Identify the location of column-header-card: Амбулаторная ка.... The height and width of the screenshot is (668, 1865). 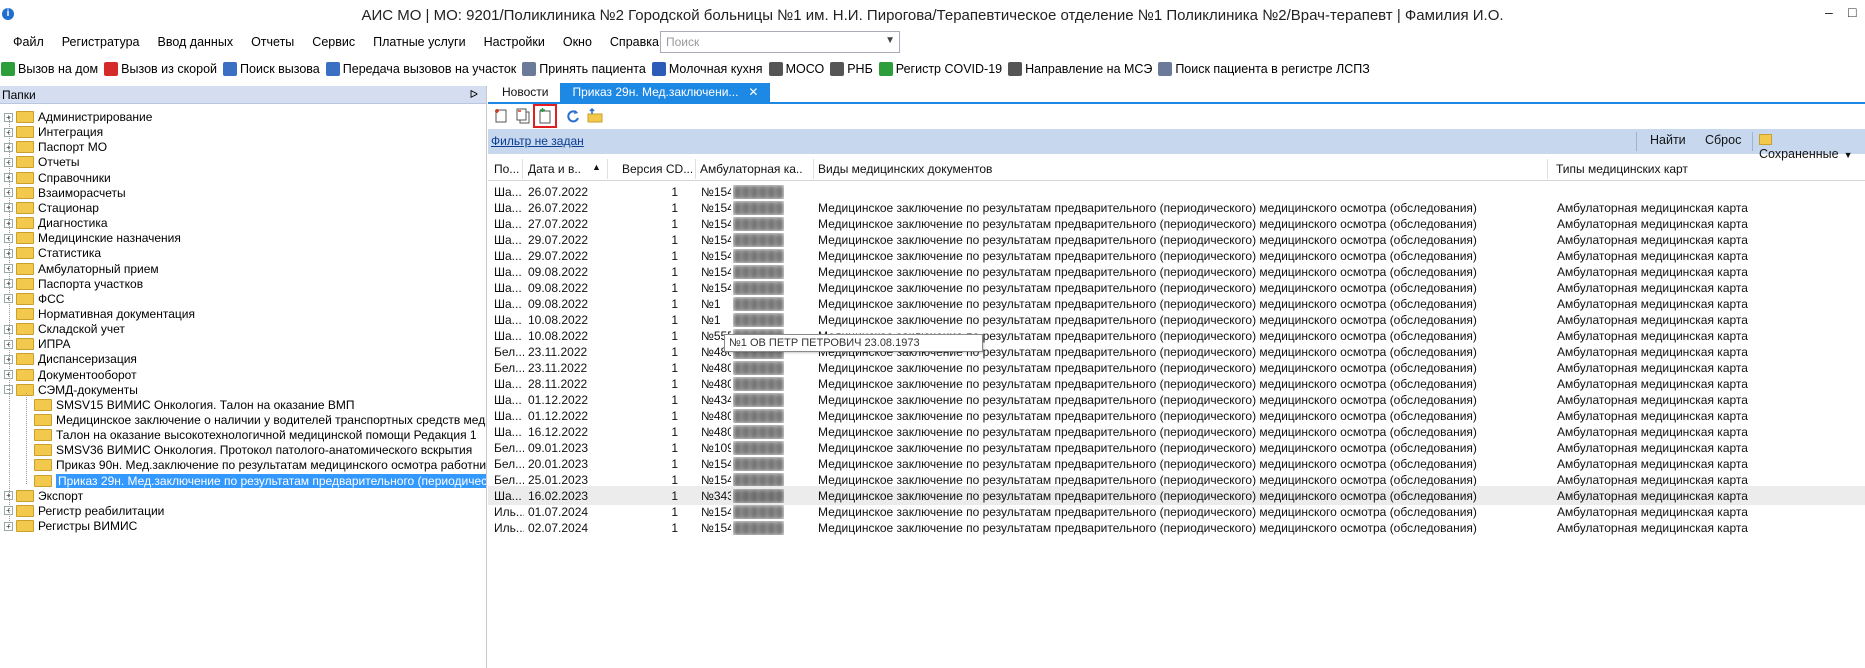
(751, 169).